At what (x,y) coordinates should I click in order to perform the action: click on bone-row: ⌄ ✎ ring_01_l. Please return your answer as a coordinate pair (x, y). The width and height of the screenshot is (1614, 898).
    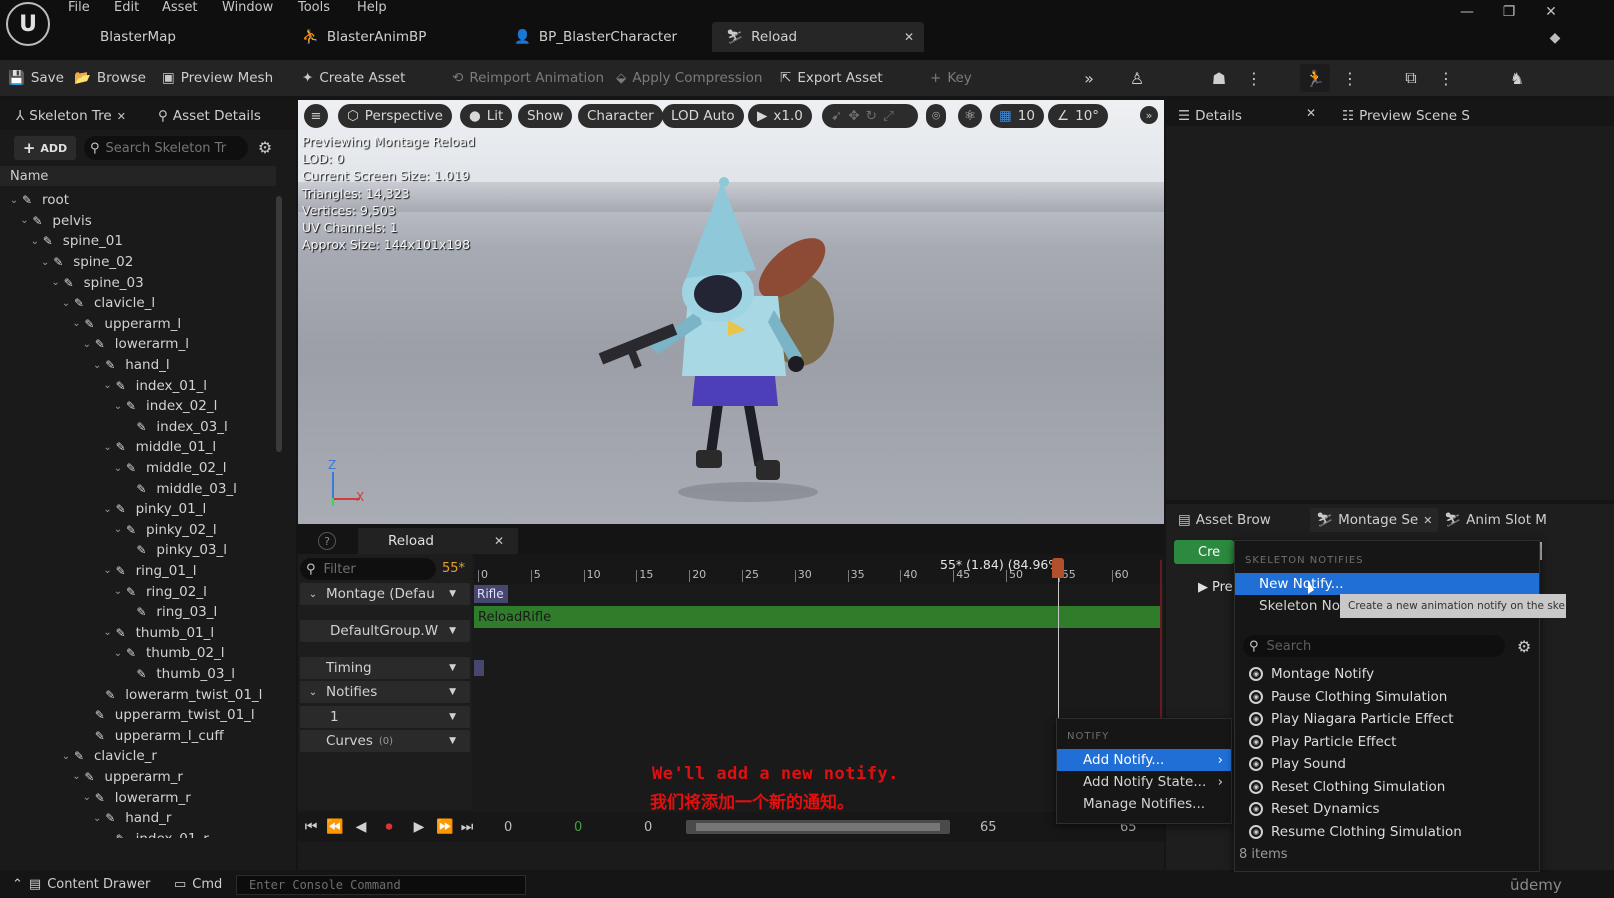
    Looking at the image, I should click on (141, 571).